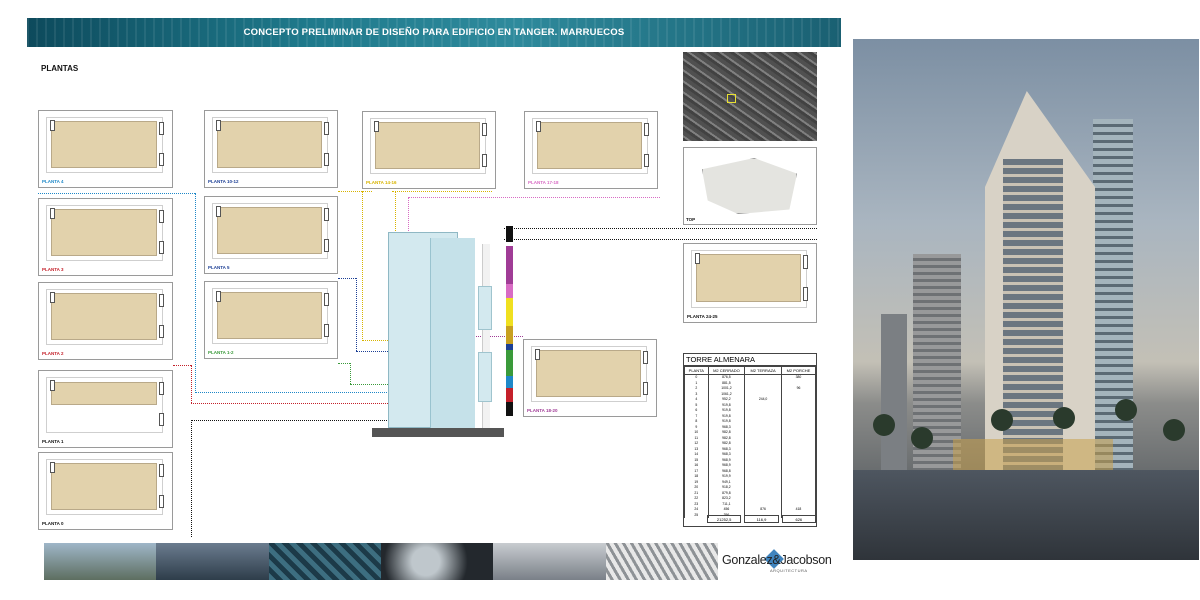 This screenshot has height=600, width=1200. What do you see at coordinates (731, 98) in the screenshot?
I see `site-marker` at bounding box center [731, 98].